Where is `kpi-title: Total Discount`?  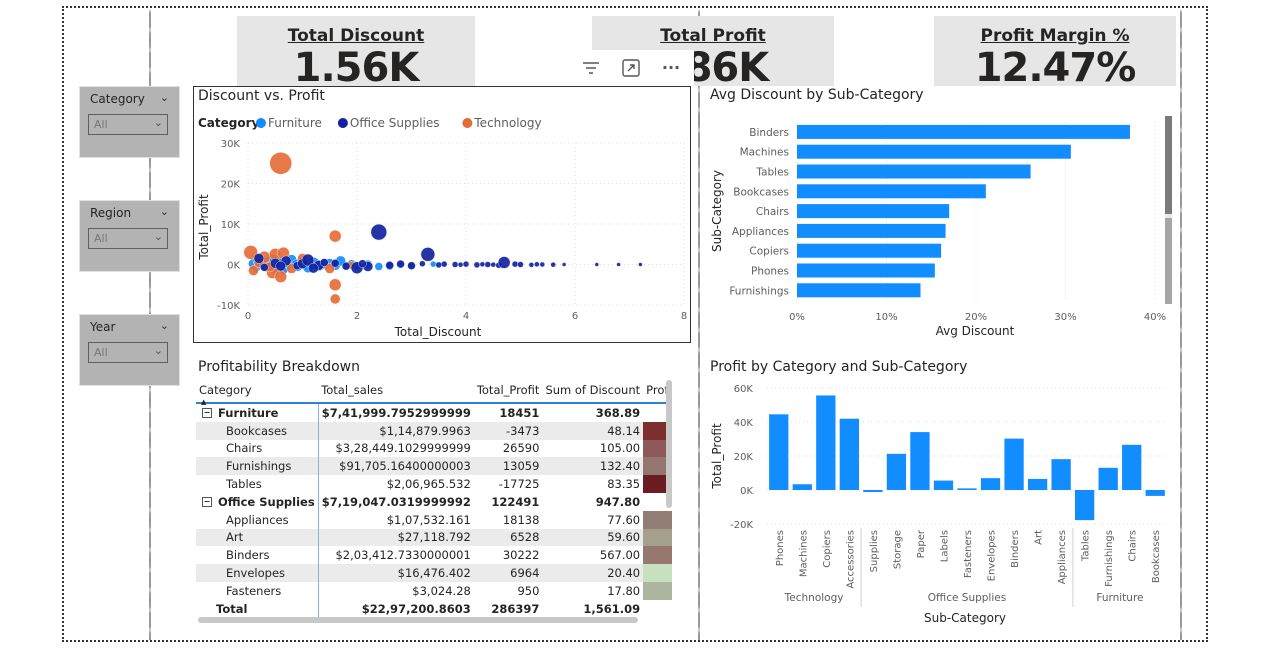
kpi-title: Total Discount is located at coordinates (356, 36).